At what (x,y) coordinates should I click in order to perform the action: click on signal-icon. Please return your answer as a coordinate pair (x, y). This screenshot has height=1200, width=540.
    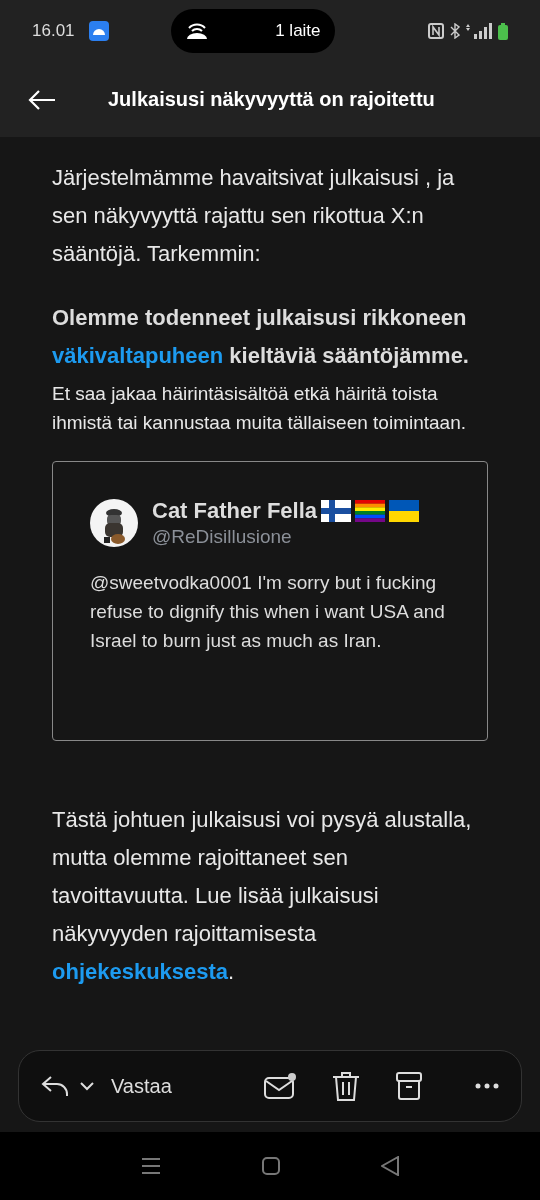
    Looking at the image, I should click on (479, 31).